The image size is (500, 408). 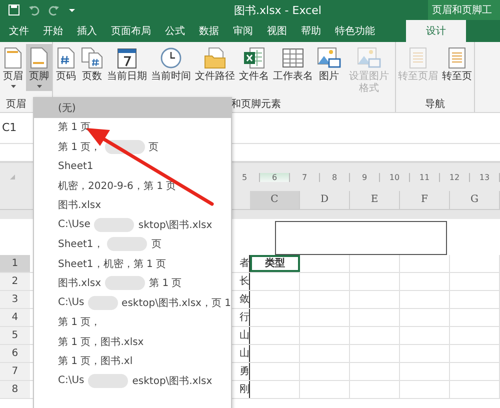 What do you see at coordinates (132, 302) in the screenshot?
I see `menu-item: C:\Us esktop\图书.xlsx，页 1` at bounding box center [132, 302].